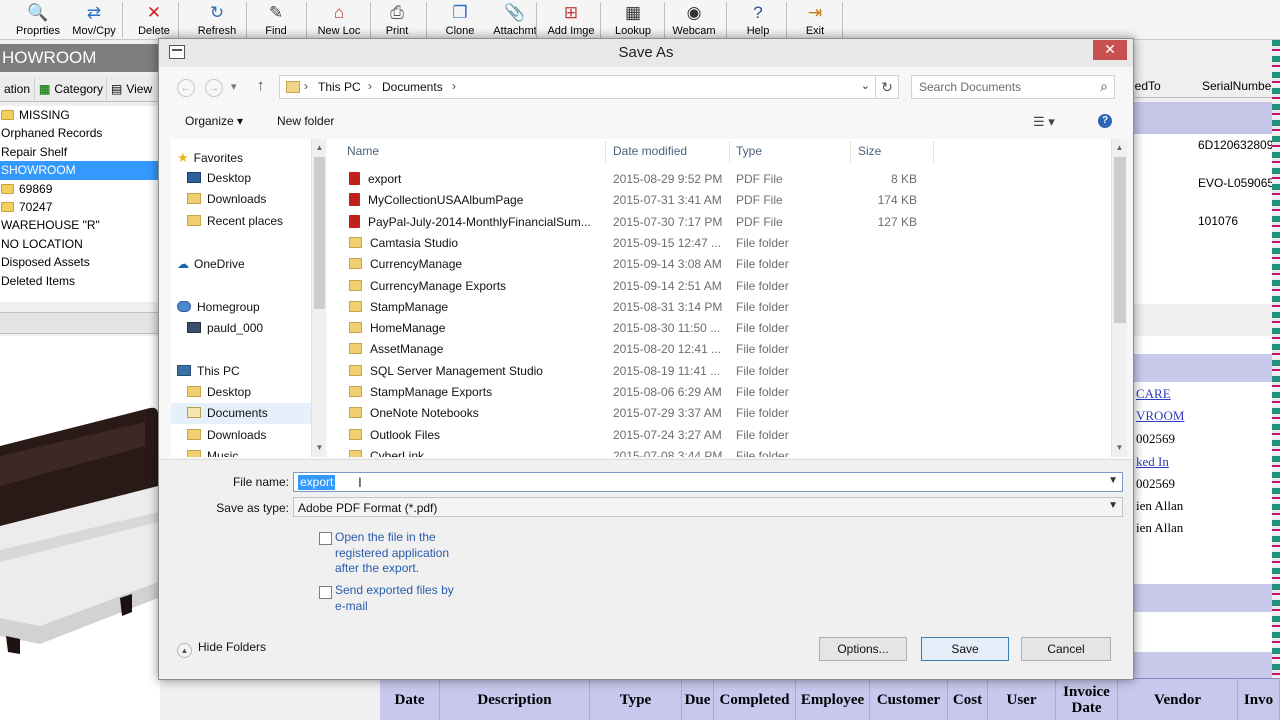  What do you see at coordinates (720, 451) in the screenshot?
I see `file-row: CyberLink 2015-07-08 3:44 PM File folder` at bounding box center [720, 451].